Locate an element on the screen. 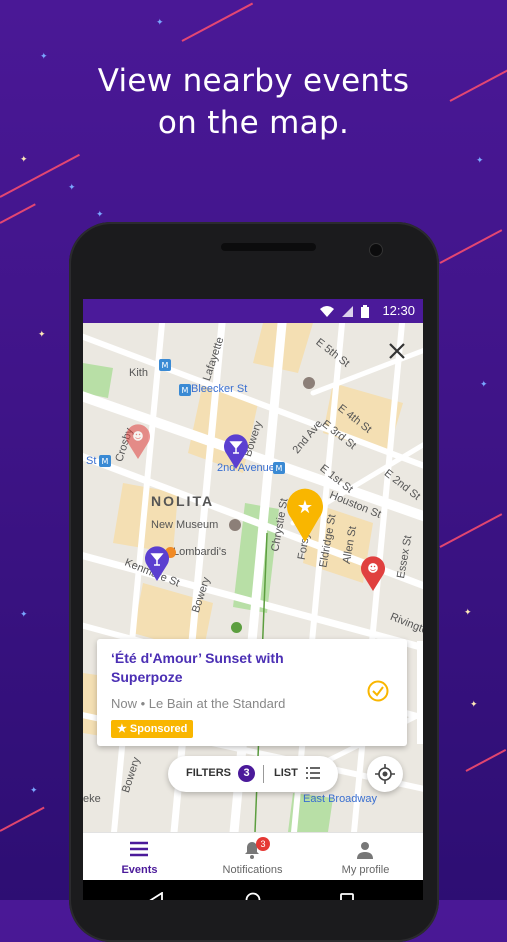  going-check-icon is located at coordinates (378, 691).